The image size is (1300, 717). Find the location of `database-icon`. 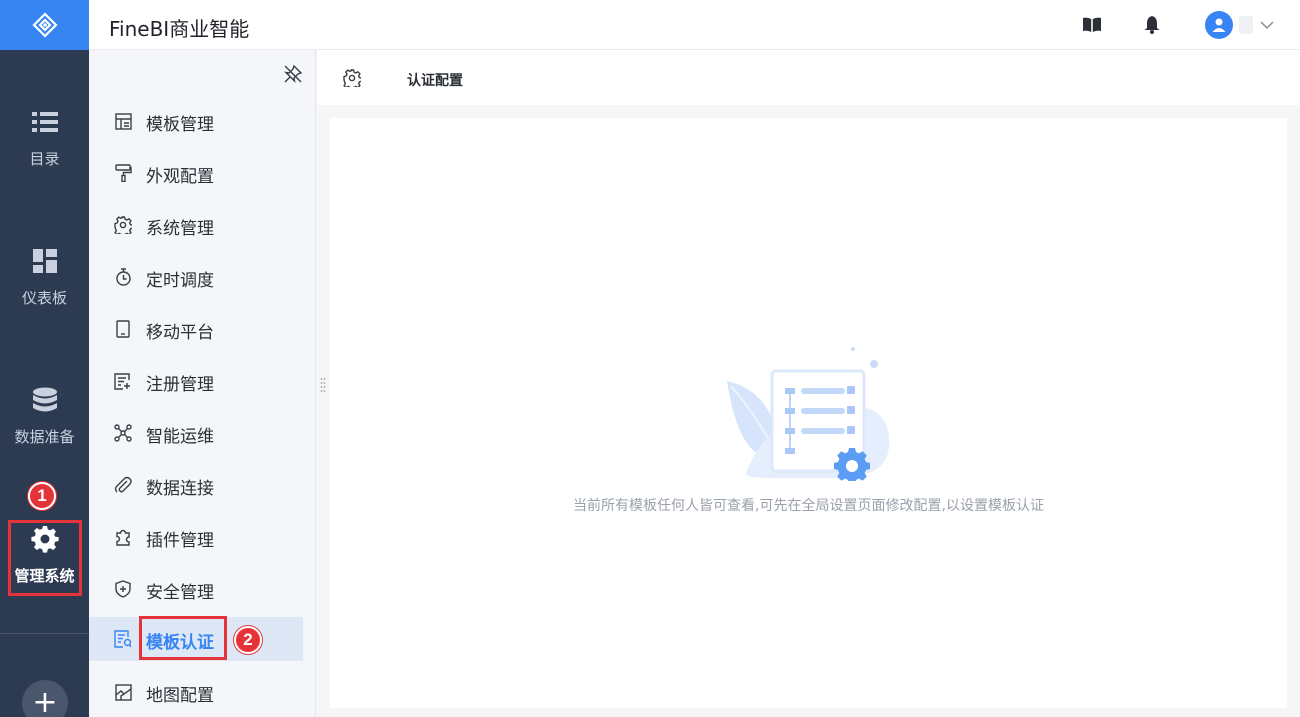

database-icon is located at coordinates (45, 400).